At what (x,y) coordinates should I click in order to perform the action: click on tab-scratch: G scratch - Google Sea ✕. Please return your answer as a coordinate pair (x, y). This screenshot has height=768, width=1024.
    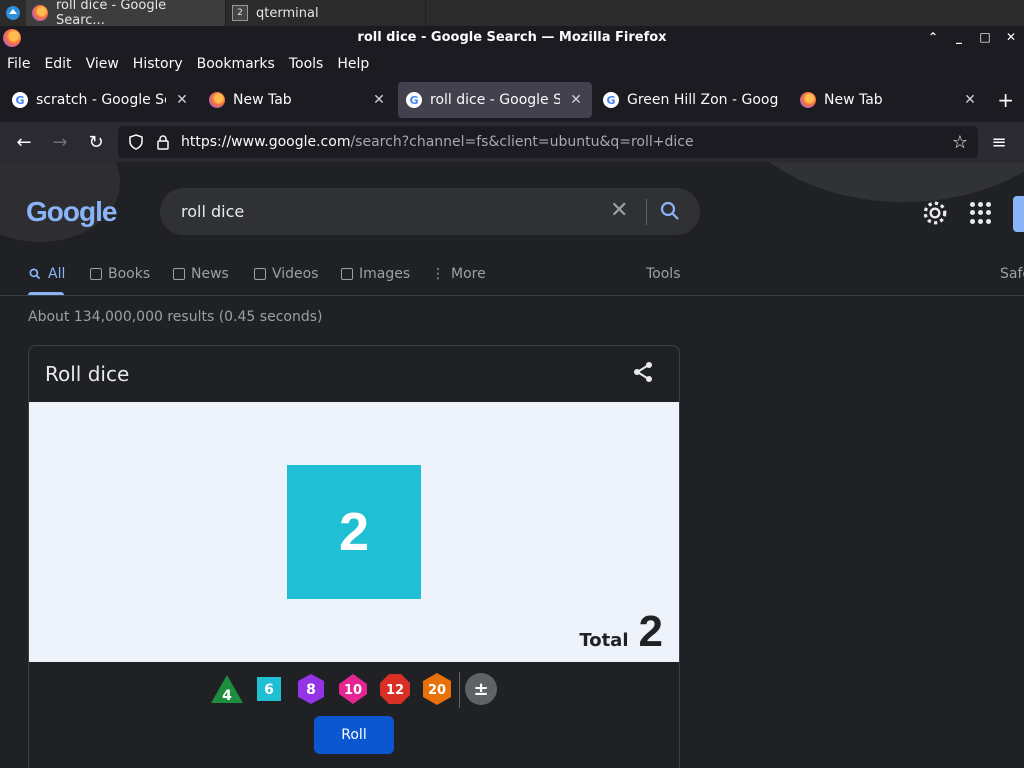
    Looking at the image, I should click on (101, 100).